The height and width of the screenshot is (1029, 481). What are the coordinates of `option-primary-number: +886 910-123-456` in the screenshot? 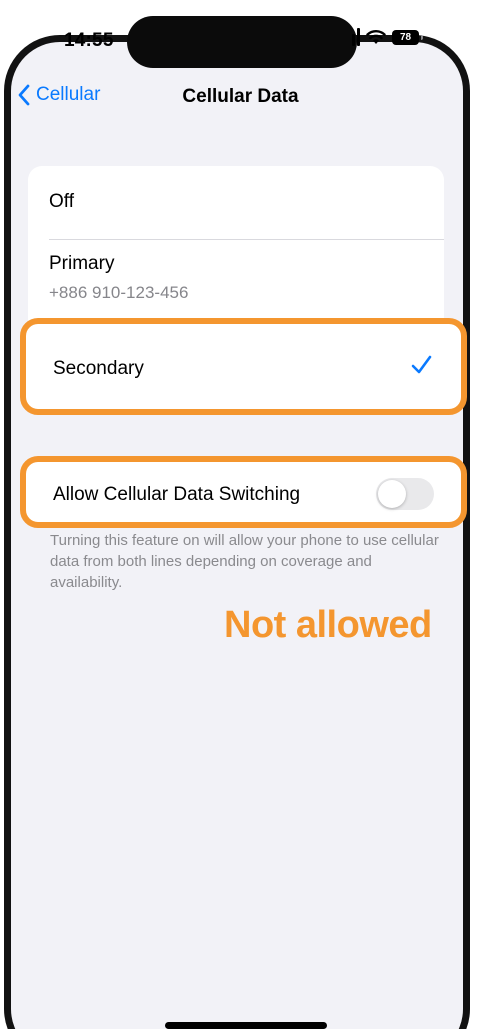 It's located at (119, 292).